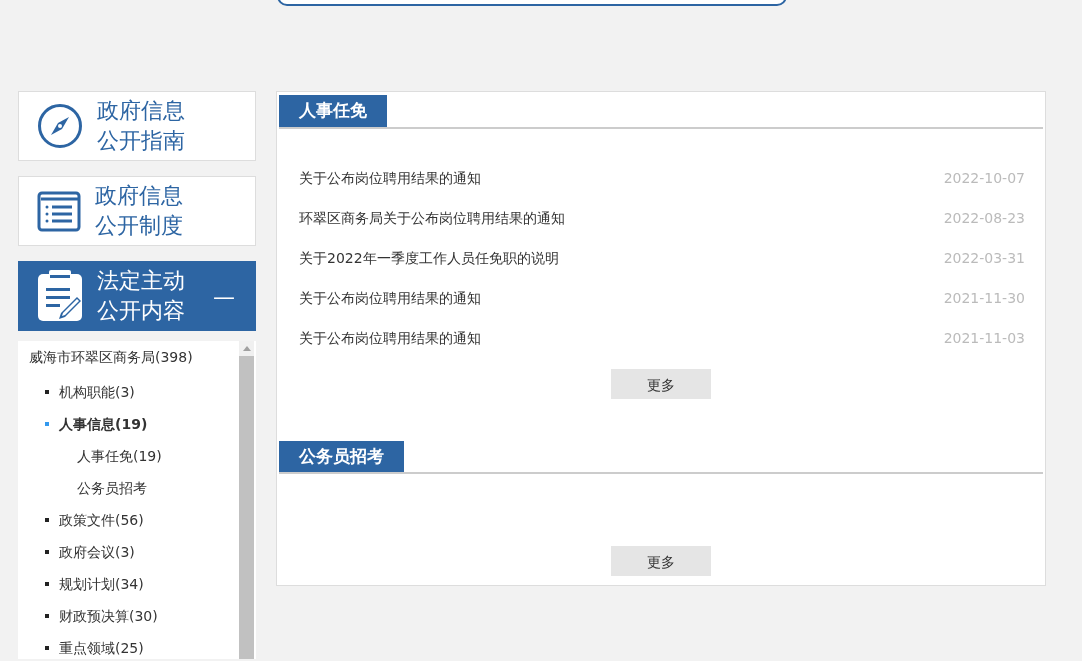 This screenshot has height=661, width=1082. Describe the element at coordinates (141, 296) in the screenshot. I see `card-label: 法定主动 公开内容` at that location.